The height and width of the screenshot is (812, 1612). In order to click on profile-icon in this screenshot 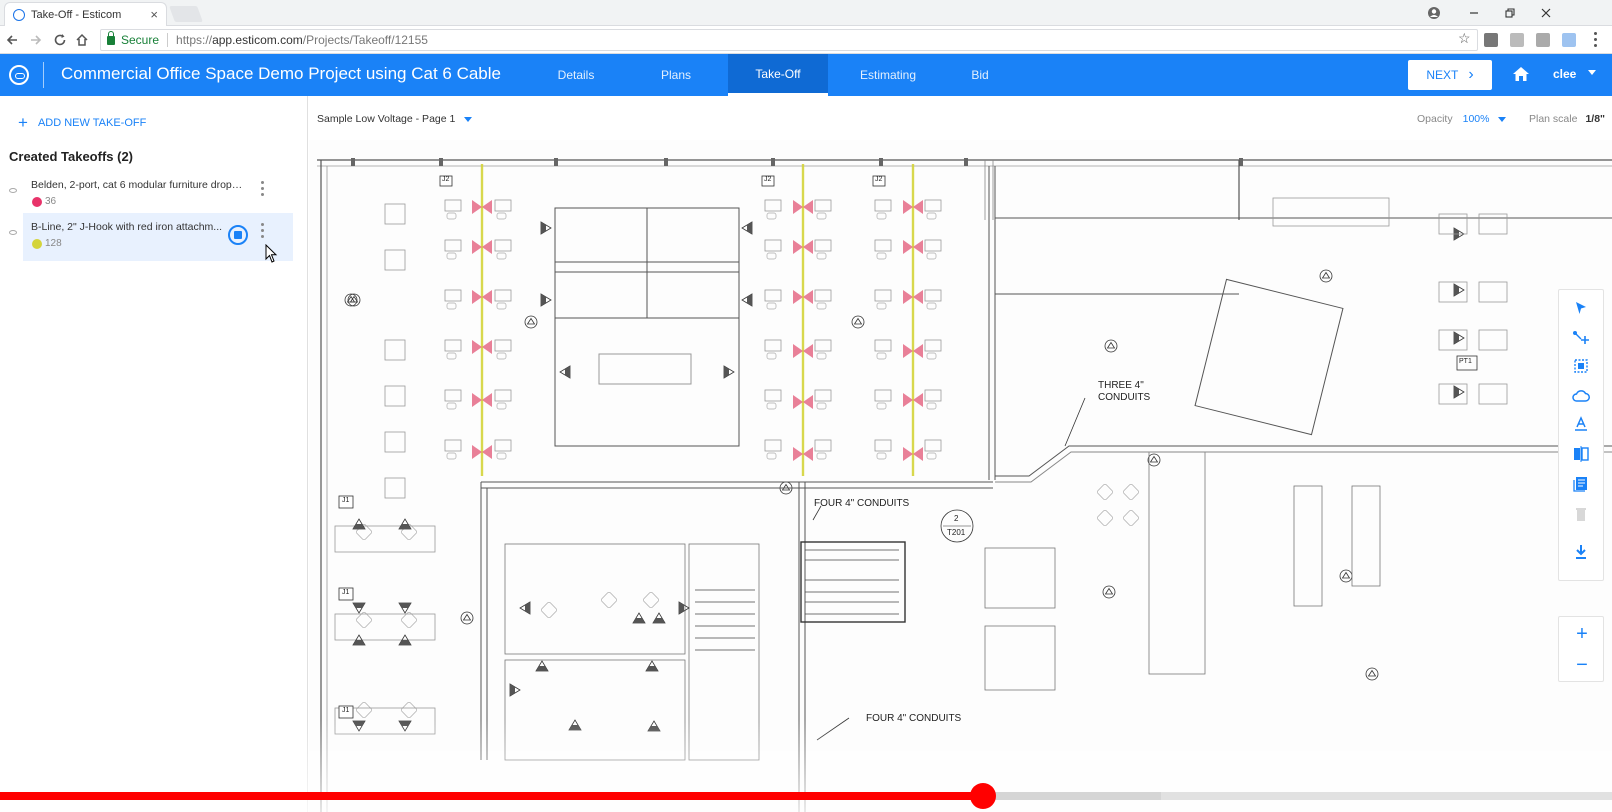, I will do `click(1434, 13)`.